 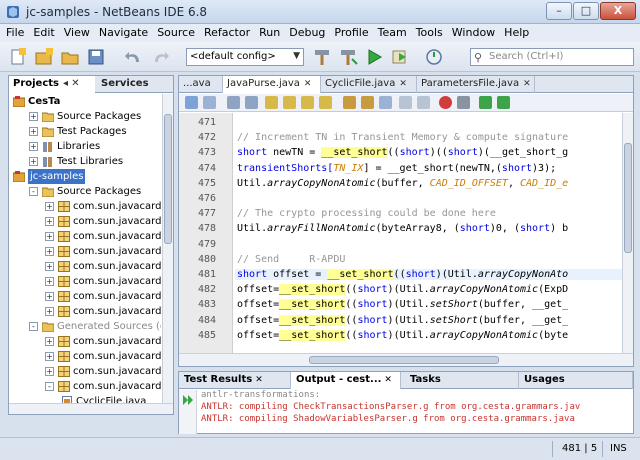 I want to click on tab-tasks: Tasks, so click(x=462, y=380).